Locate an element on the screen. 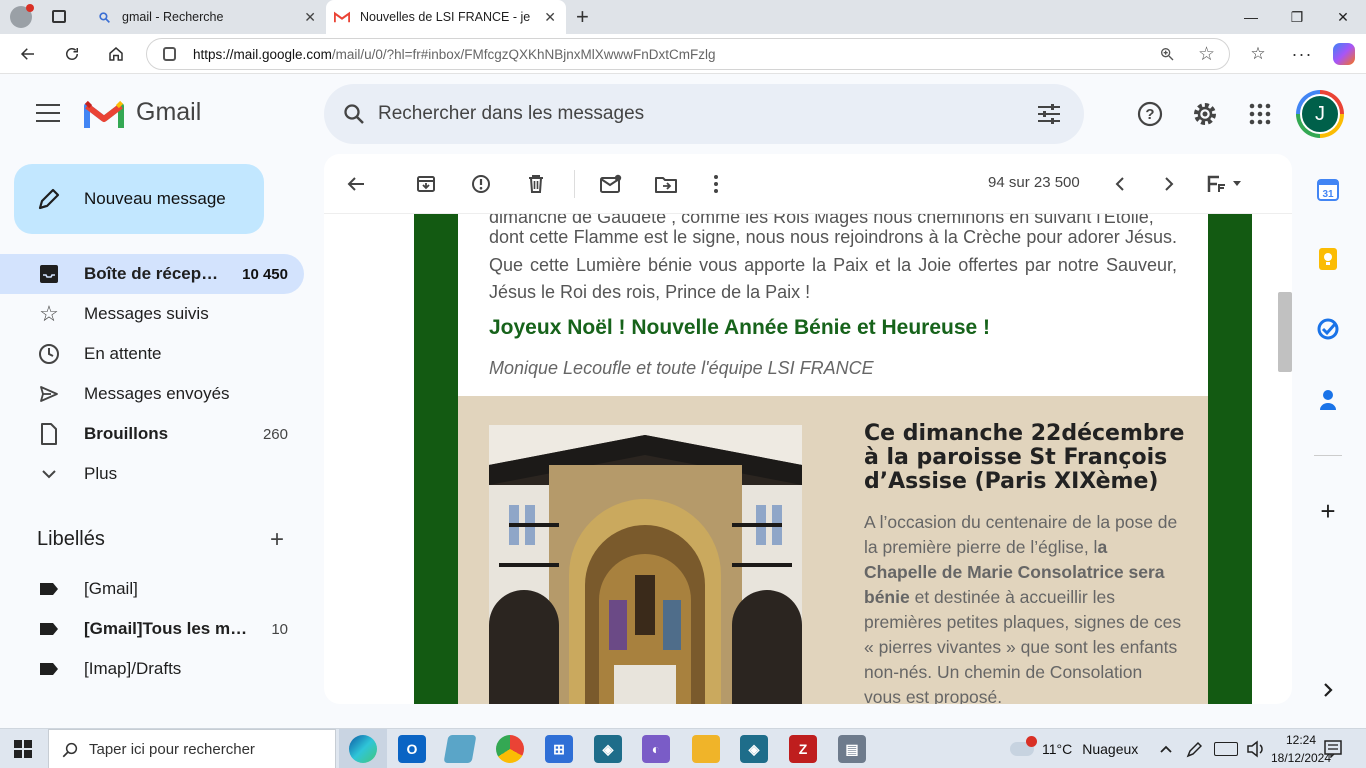 Image resolution: width=1366 pixels, height=768 pixels. minimize-icon: — is located at coordinates (1251, 17).